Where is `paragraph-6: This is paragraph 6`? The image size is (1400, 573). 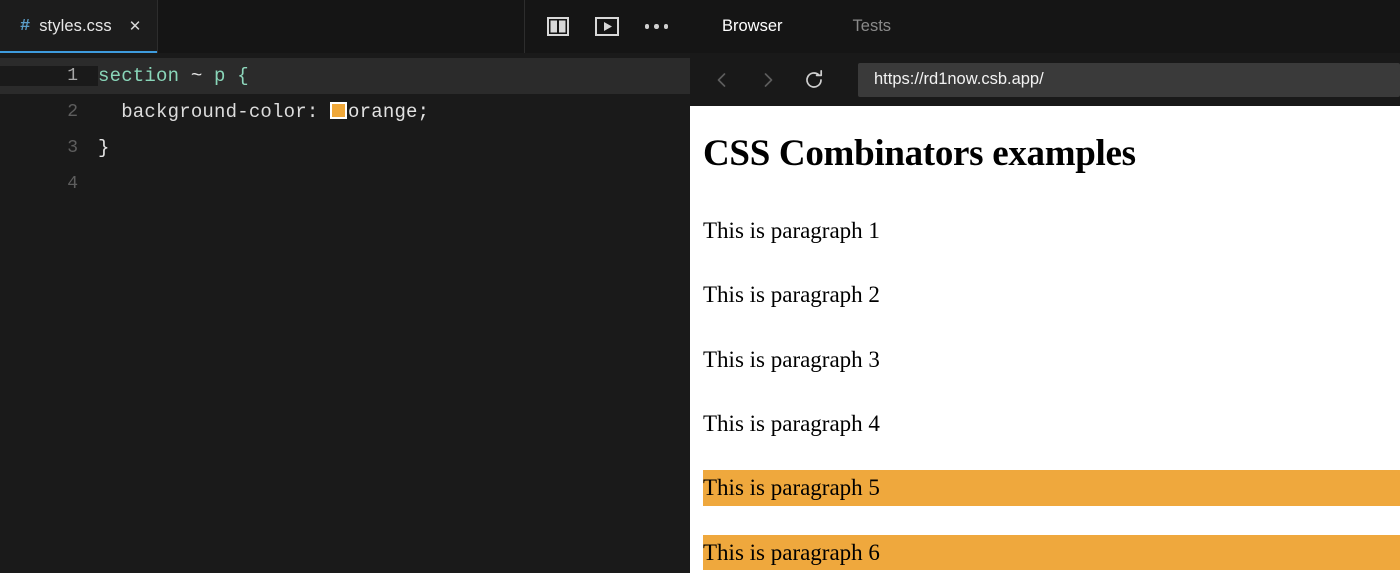 paragraph-6: This is paragraph 6 is located at coordinates (1051, 552).